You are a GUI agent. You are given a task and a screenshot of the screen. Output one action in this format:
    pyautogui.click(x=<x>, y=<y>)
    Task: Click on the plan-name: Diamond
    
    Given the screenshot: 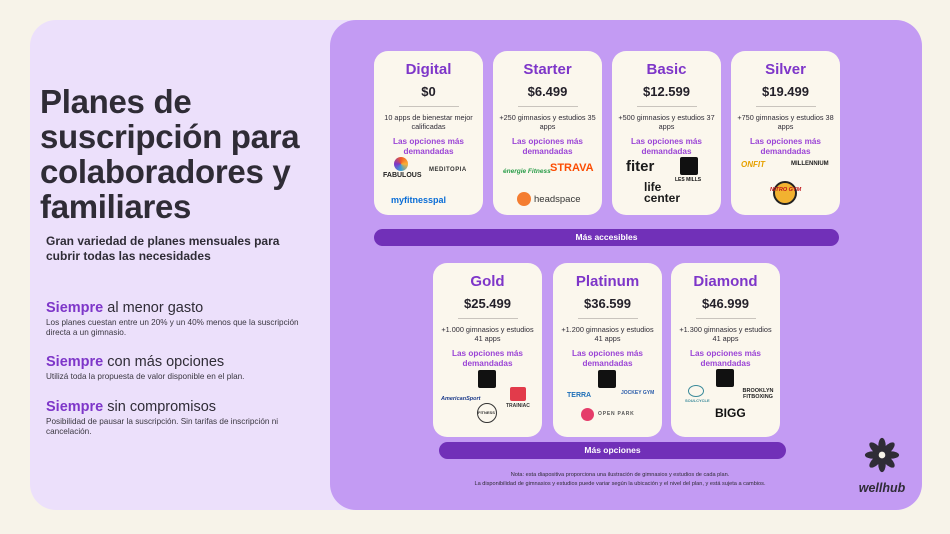 What is the action you would take?
    pyautogui.click(x=725, y=281)
    